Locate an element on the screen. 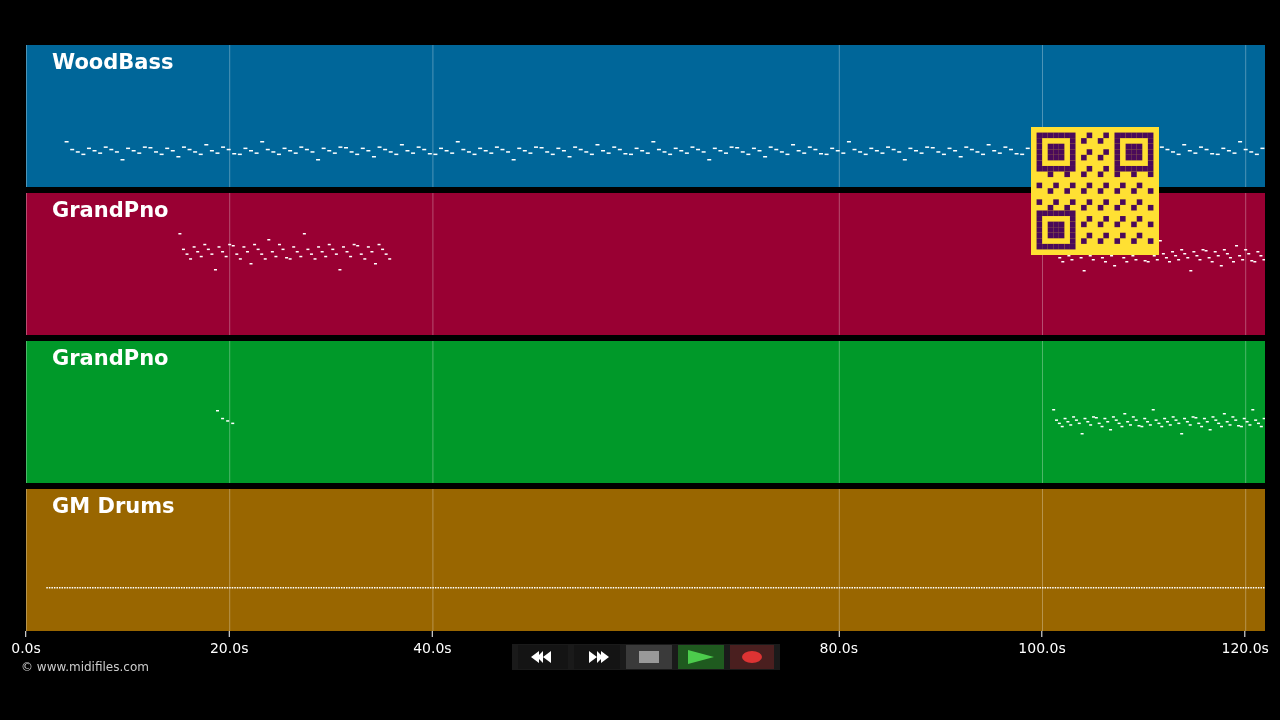  time-label: 0.0s is located at coordinates (26, 648).